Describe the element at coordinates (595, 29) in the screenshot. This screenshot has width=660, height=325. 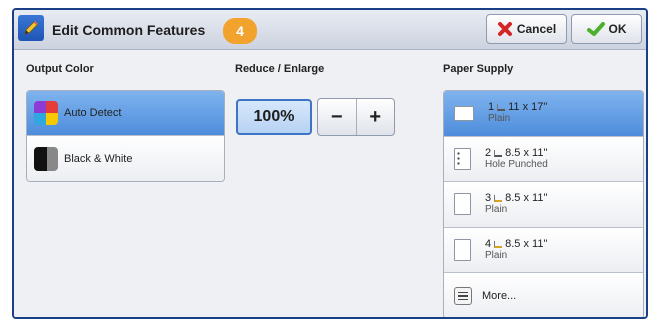
I see `checkmark-icon` at that location.